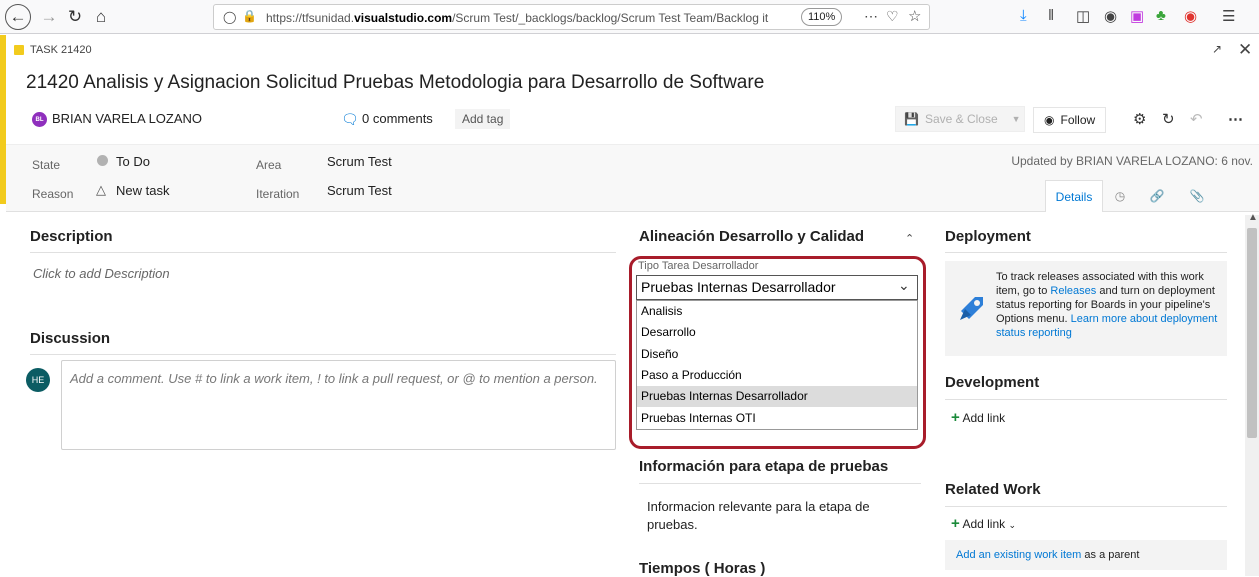 The width and height of the screenshot is (1259, 577). Describe the element at coordinates (1252, 333) in the screenshot. I see `scrollbar-thumb` at that location.